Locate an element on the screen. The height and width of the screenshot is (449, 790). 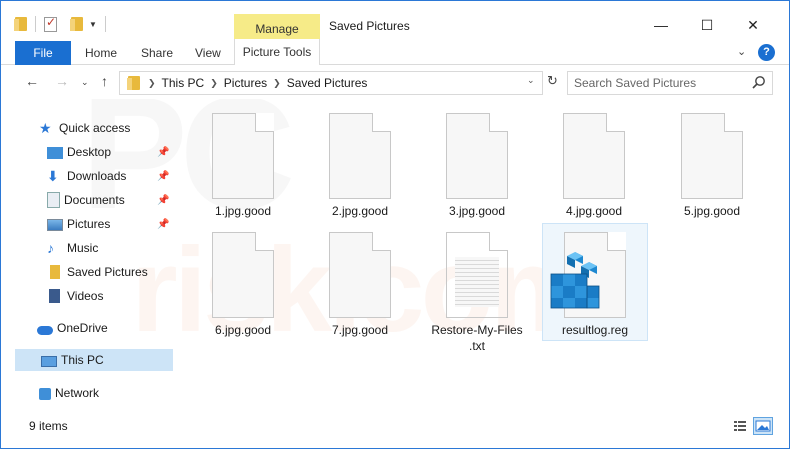
details-view-button is located at coordinates (740, 426).